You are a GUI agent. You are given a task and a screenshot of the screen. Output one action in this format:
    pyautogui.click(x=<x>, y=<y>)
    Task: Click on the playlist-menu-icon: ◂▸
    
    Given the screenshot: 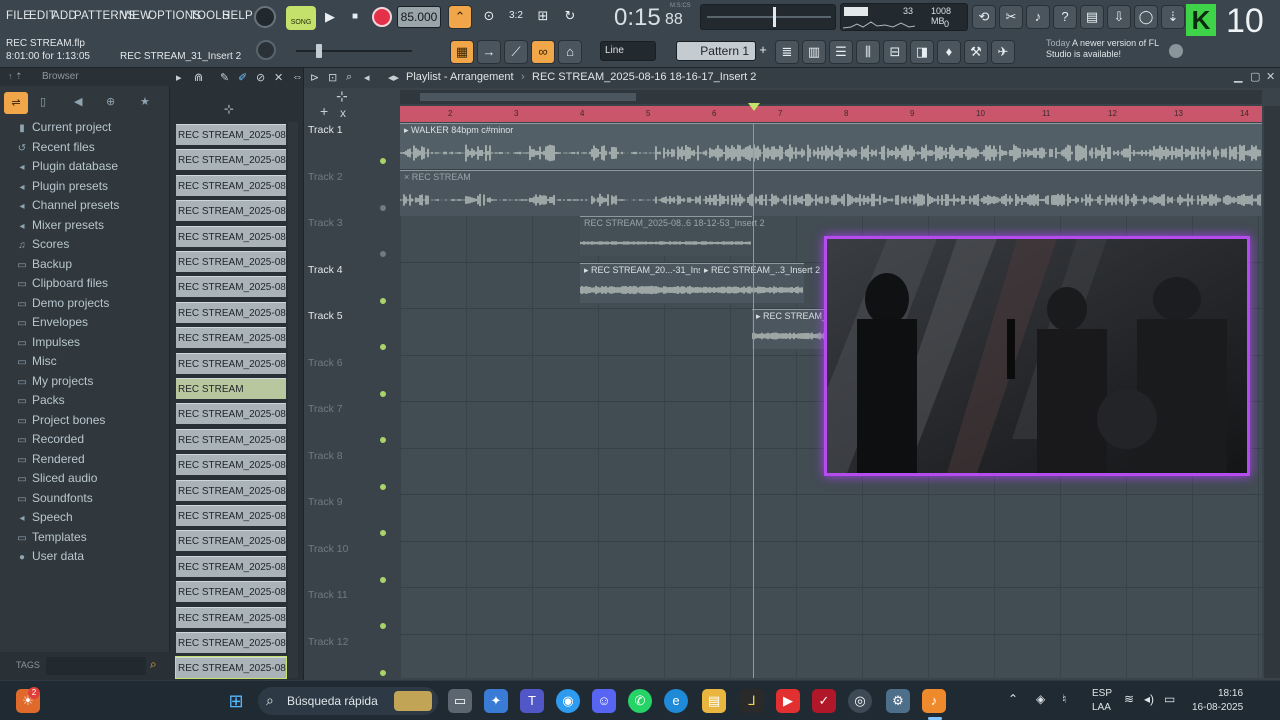 What is the action you would take?
    pyautogui.click(x=393, y=77)
    